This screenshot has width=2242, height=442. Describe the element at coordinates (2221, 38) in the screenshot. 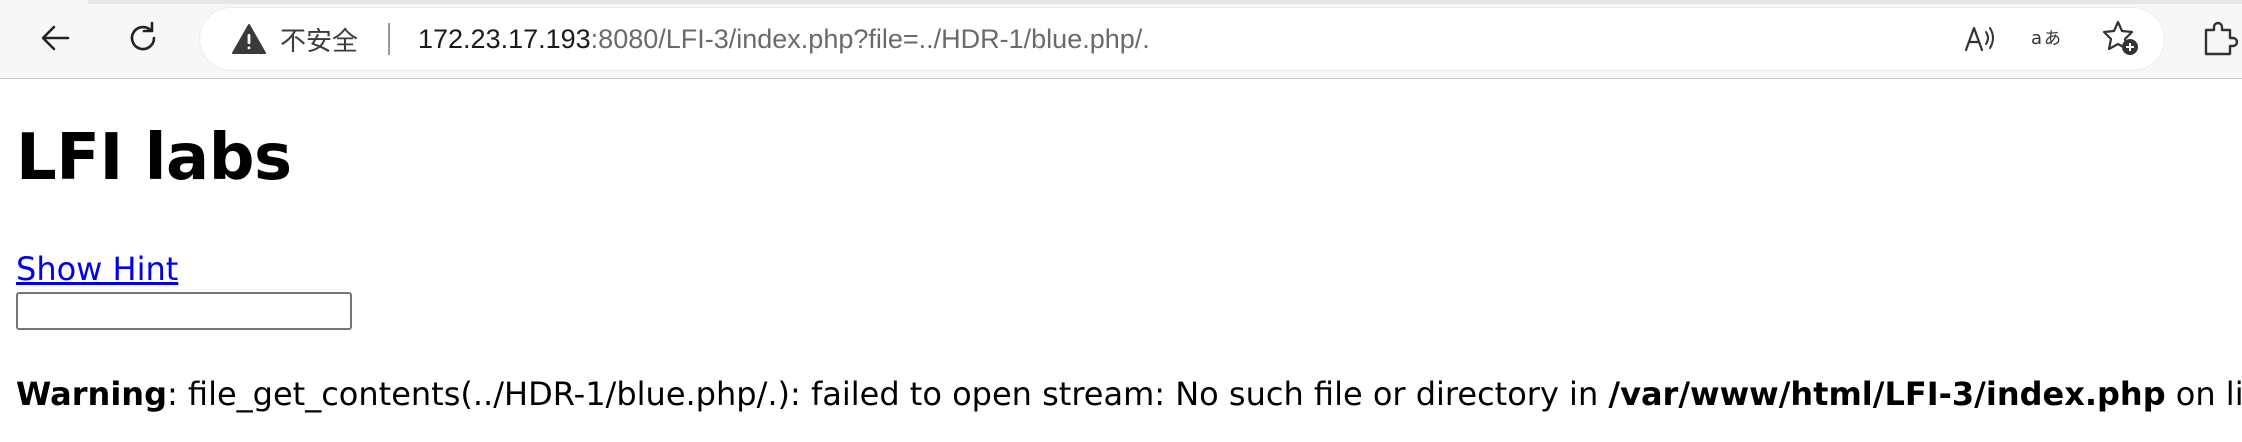

I see `puzzle-icon` at that location.